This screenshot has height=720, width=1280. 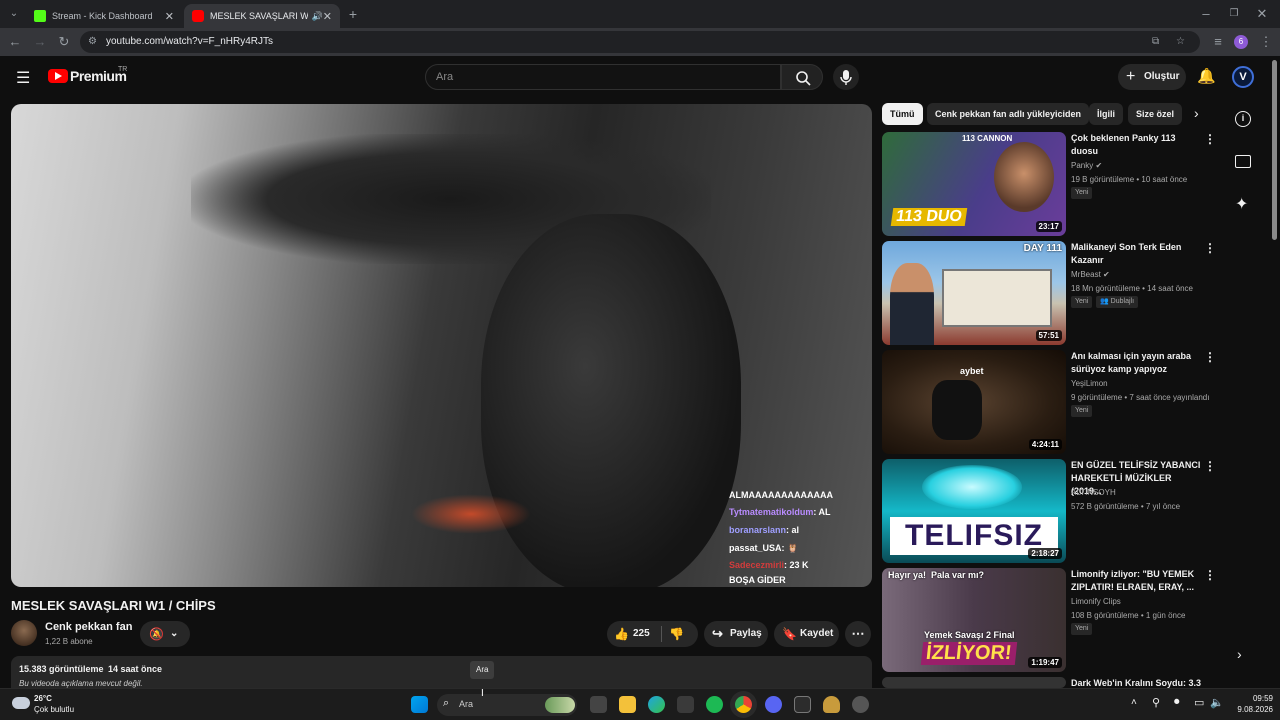 I want to click on mic-status-icon: ⏺, so click(x=1177, y=702).